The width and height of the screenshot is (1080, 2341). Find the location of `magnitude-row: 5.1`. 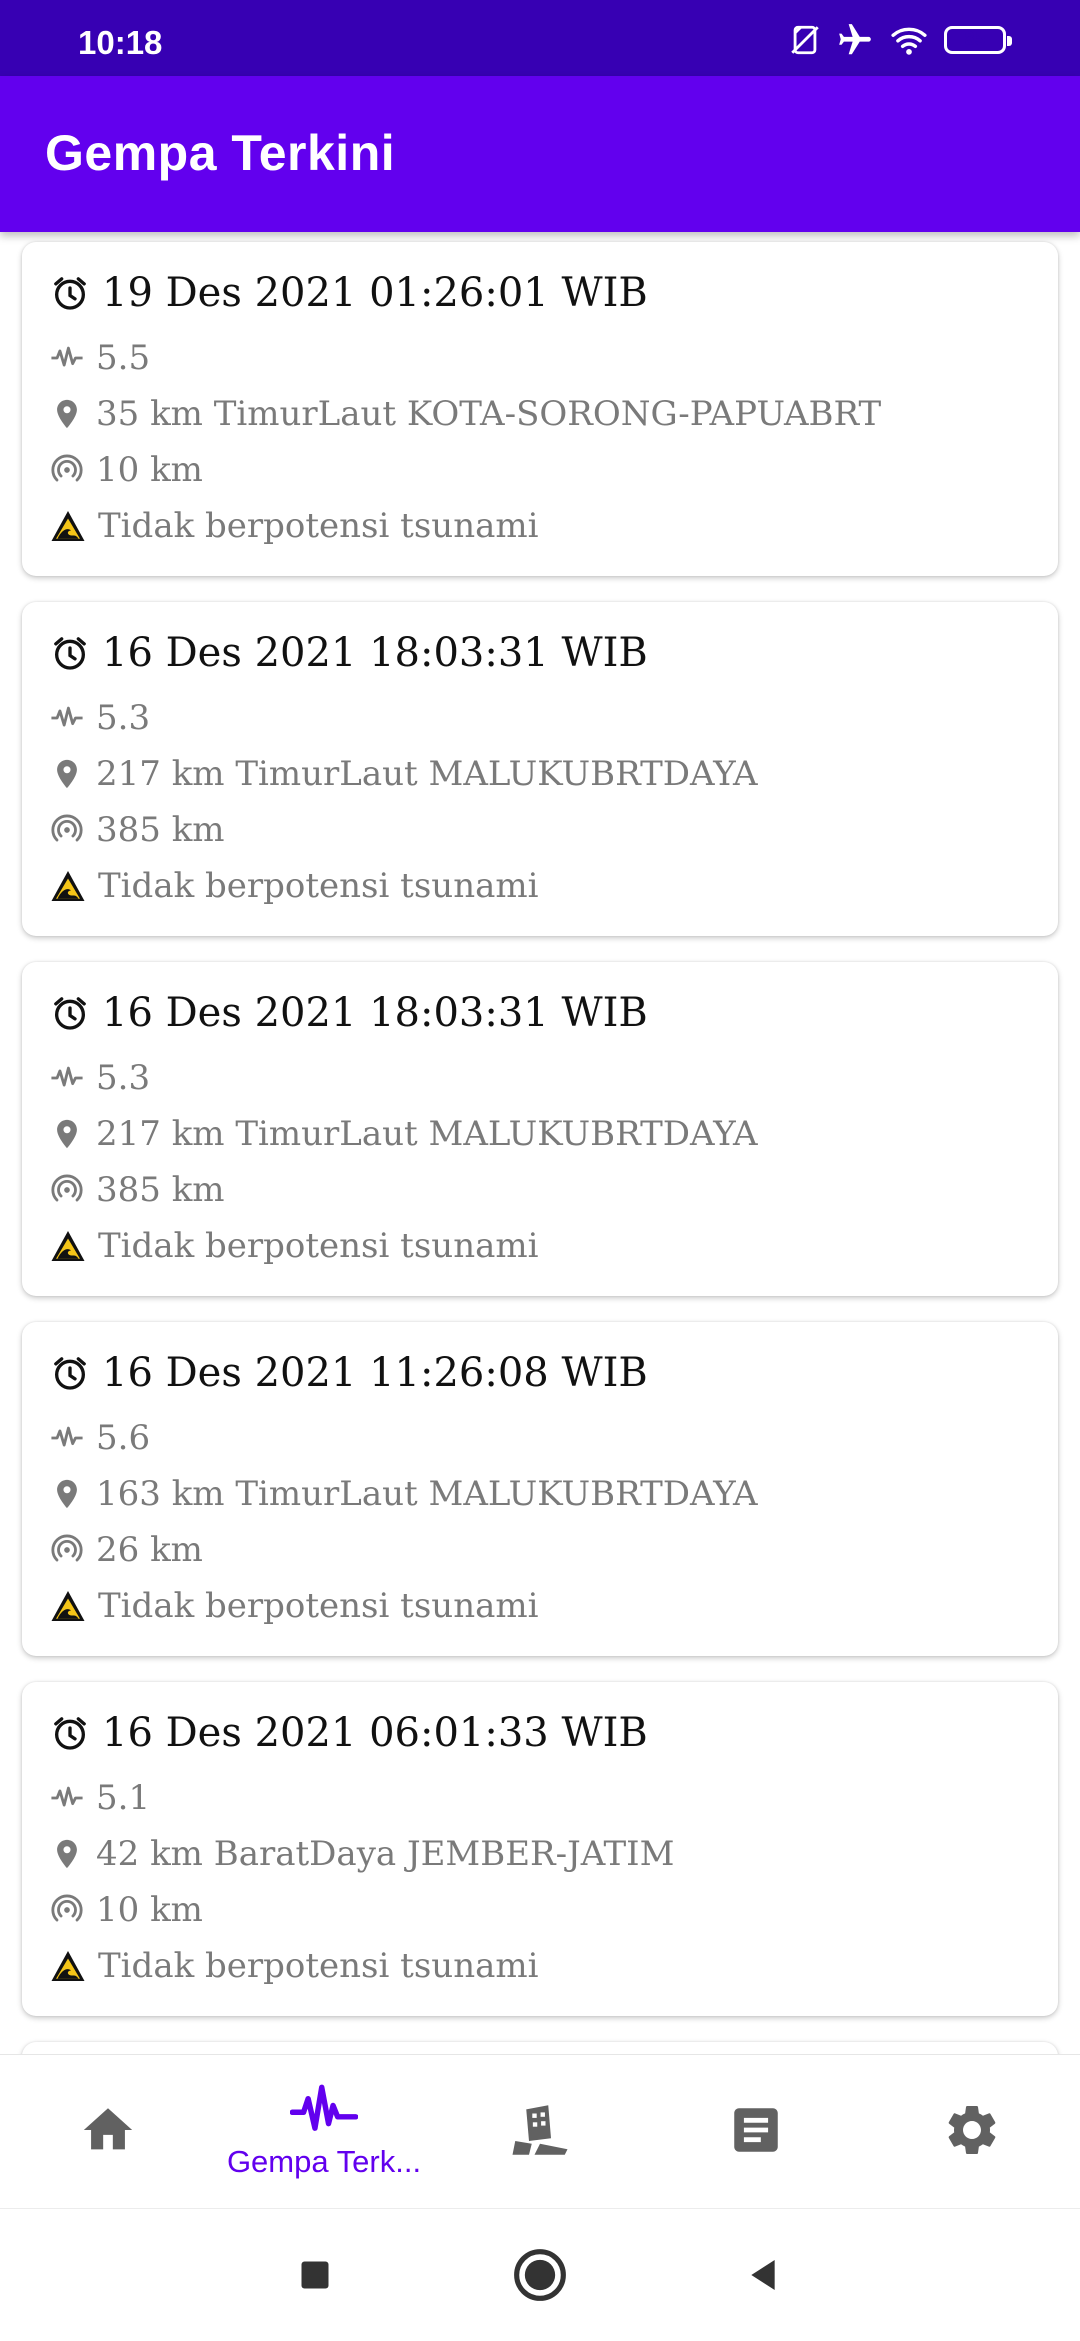

magnitude-row: 5.1 is located at coordinates (100, 1798).